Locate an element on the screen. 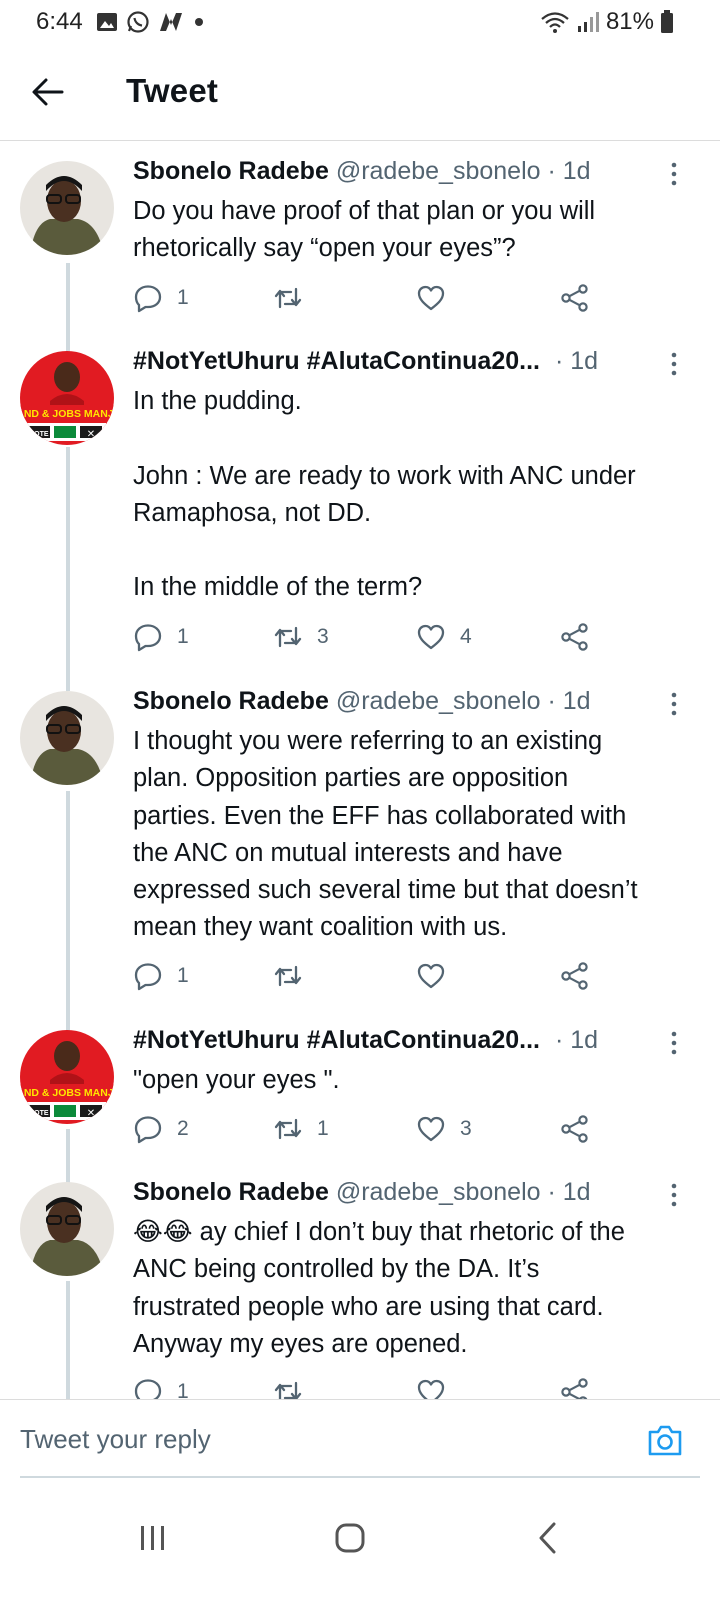 This screenshot has width=720, height=1600. like-count: 3 is located at coordinates (466, 1128).